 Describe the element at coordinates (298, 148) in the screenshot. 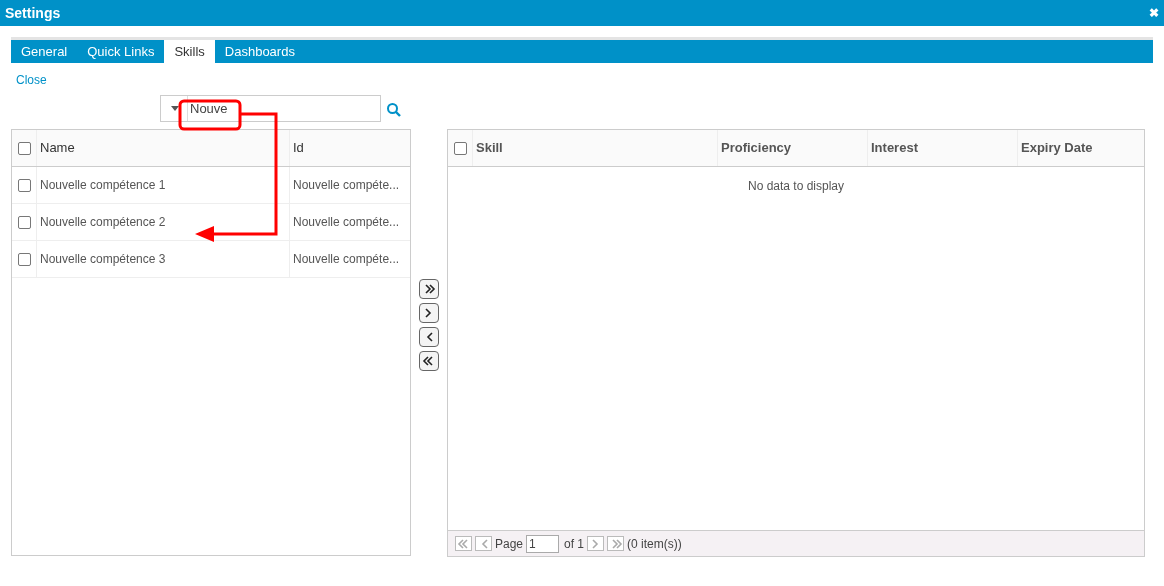

I see `column-header: Id` at that location.